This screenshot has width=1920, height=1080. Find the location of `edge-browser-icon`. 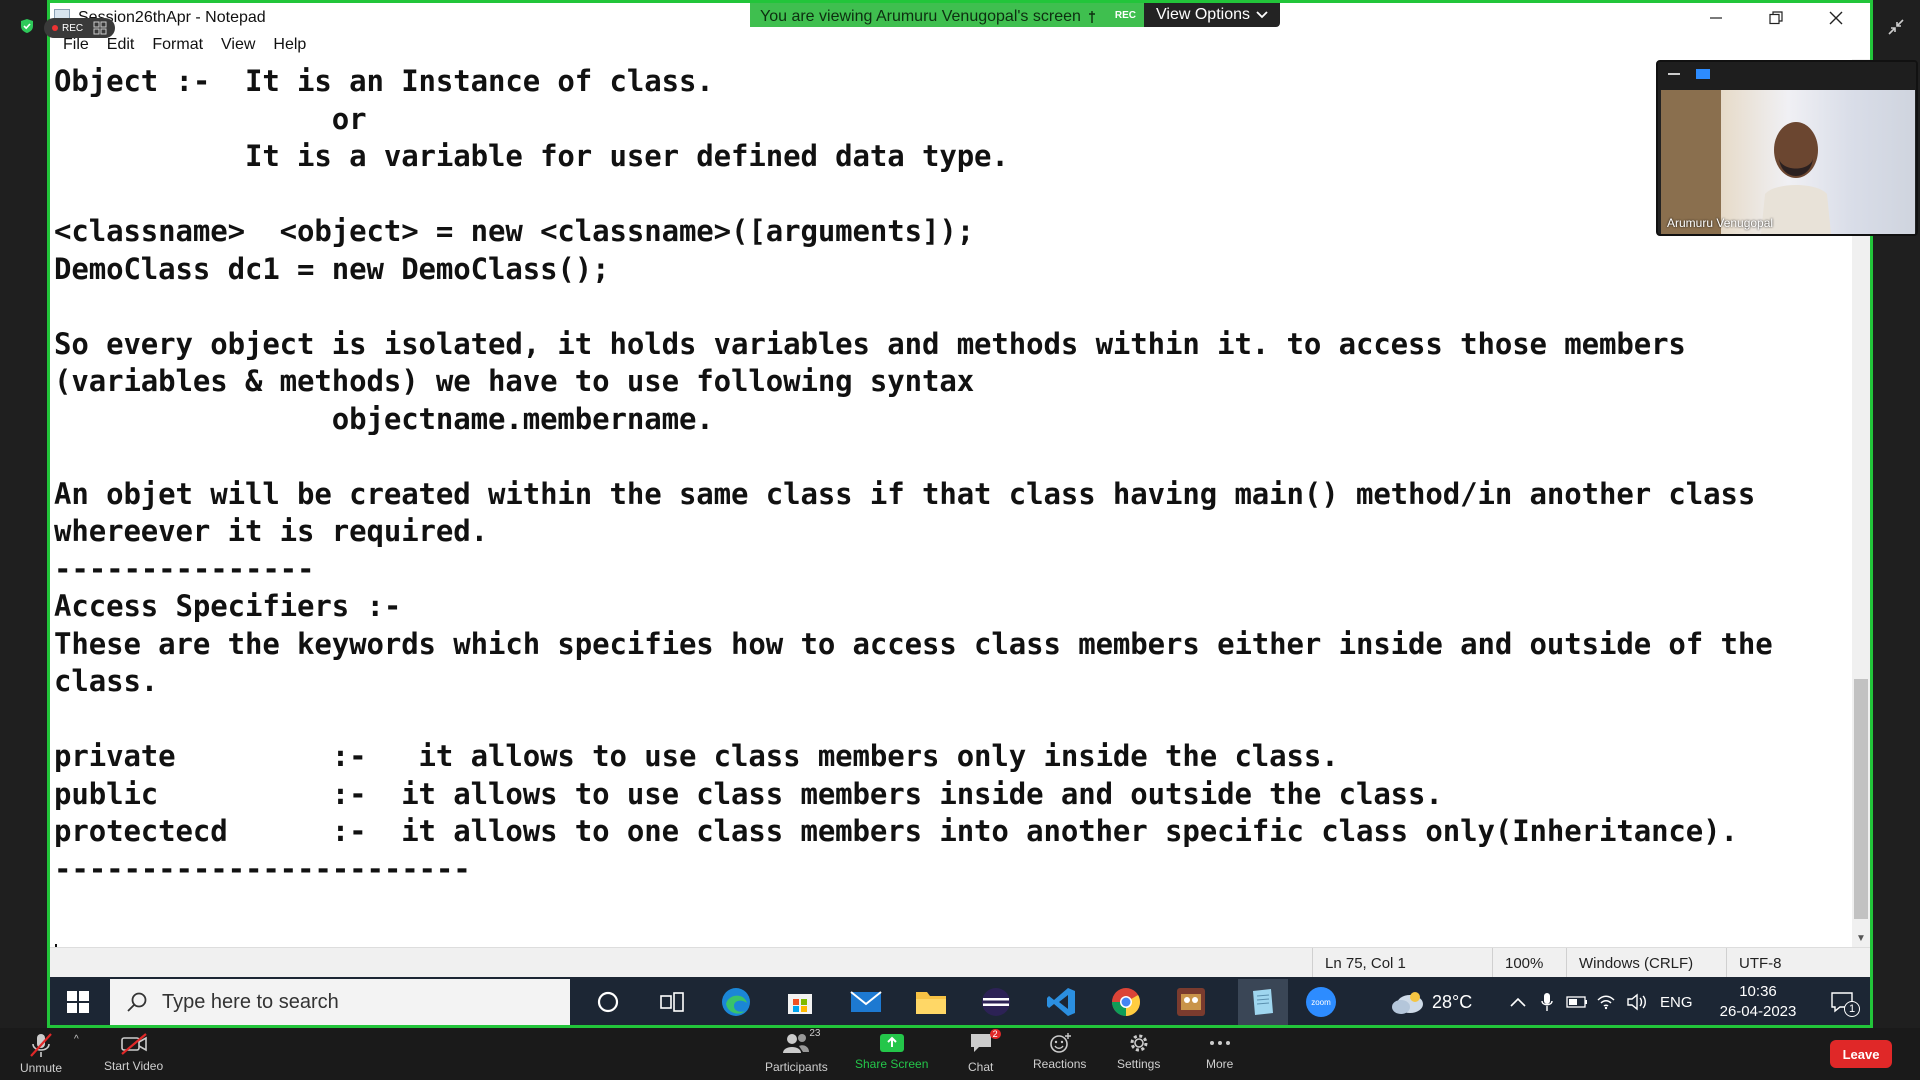

edge-browser-icon is located at coordinates (736, 1002).